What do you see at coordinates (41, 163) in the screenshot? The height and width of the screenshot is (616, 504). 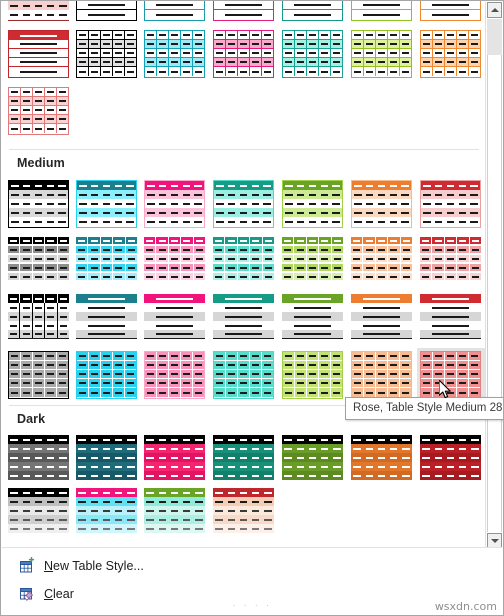 I see `section-title-medium: Medium` at bounding box center [41, 163].